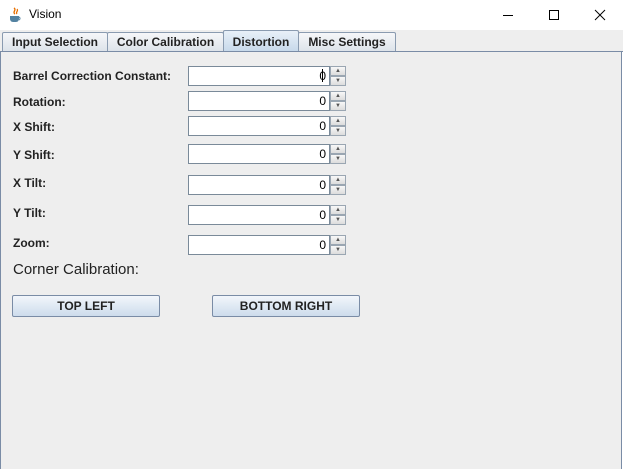  I want to click on barrel-correction-spinner: 0 ▲ ▼, so click(267, 76).